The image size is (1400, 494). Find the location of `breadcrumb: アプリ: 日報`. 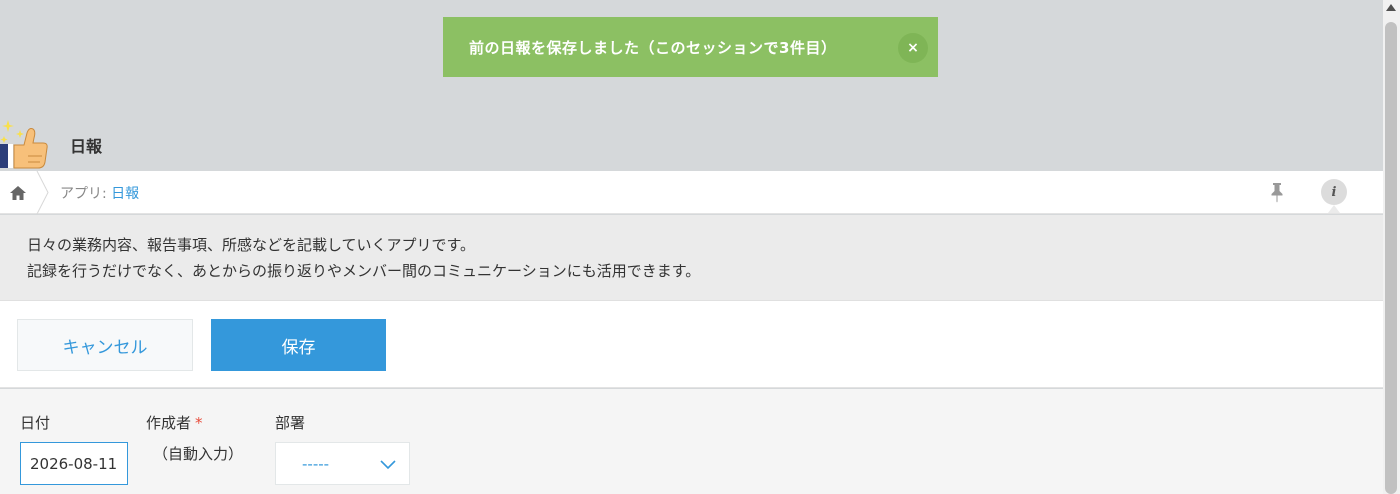

breadcrumb: アプリ: 日報 is located at coordinates (691, 192).